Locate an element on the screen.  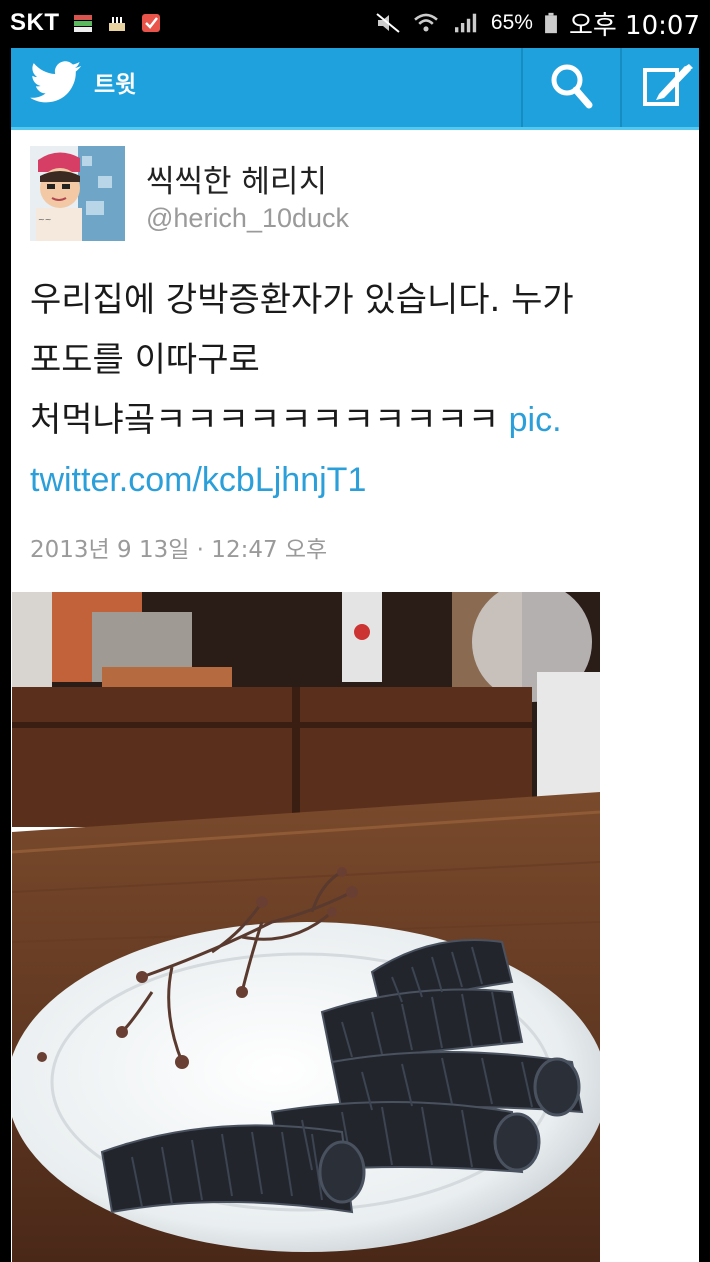
wifi-icon is located at coordinates (426, 22).